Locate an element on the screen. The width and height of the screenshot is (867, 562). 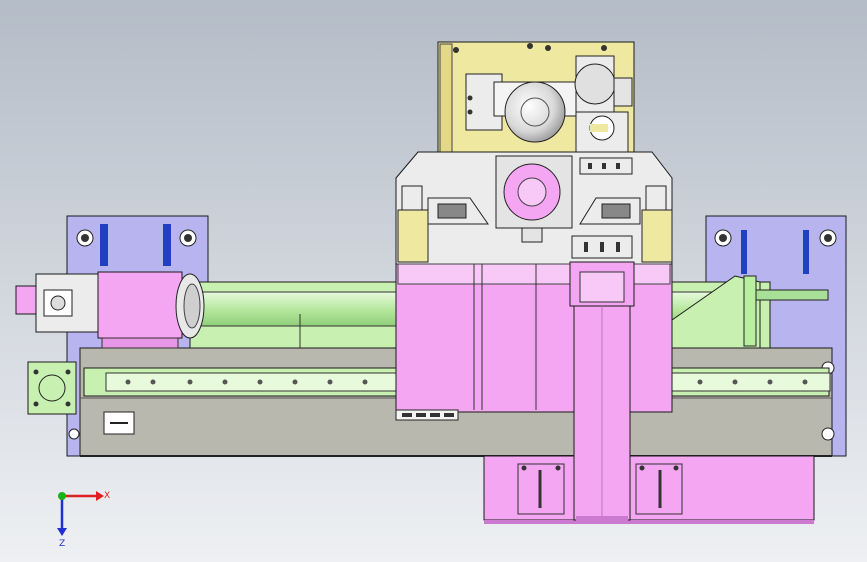
spindle-saddle is located at coordinates (534, 208).